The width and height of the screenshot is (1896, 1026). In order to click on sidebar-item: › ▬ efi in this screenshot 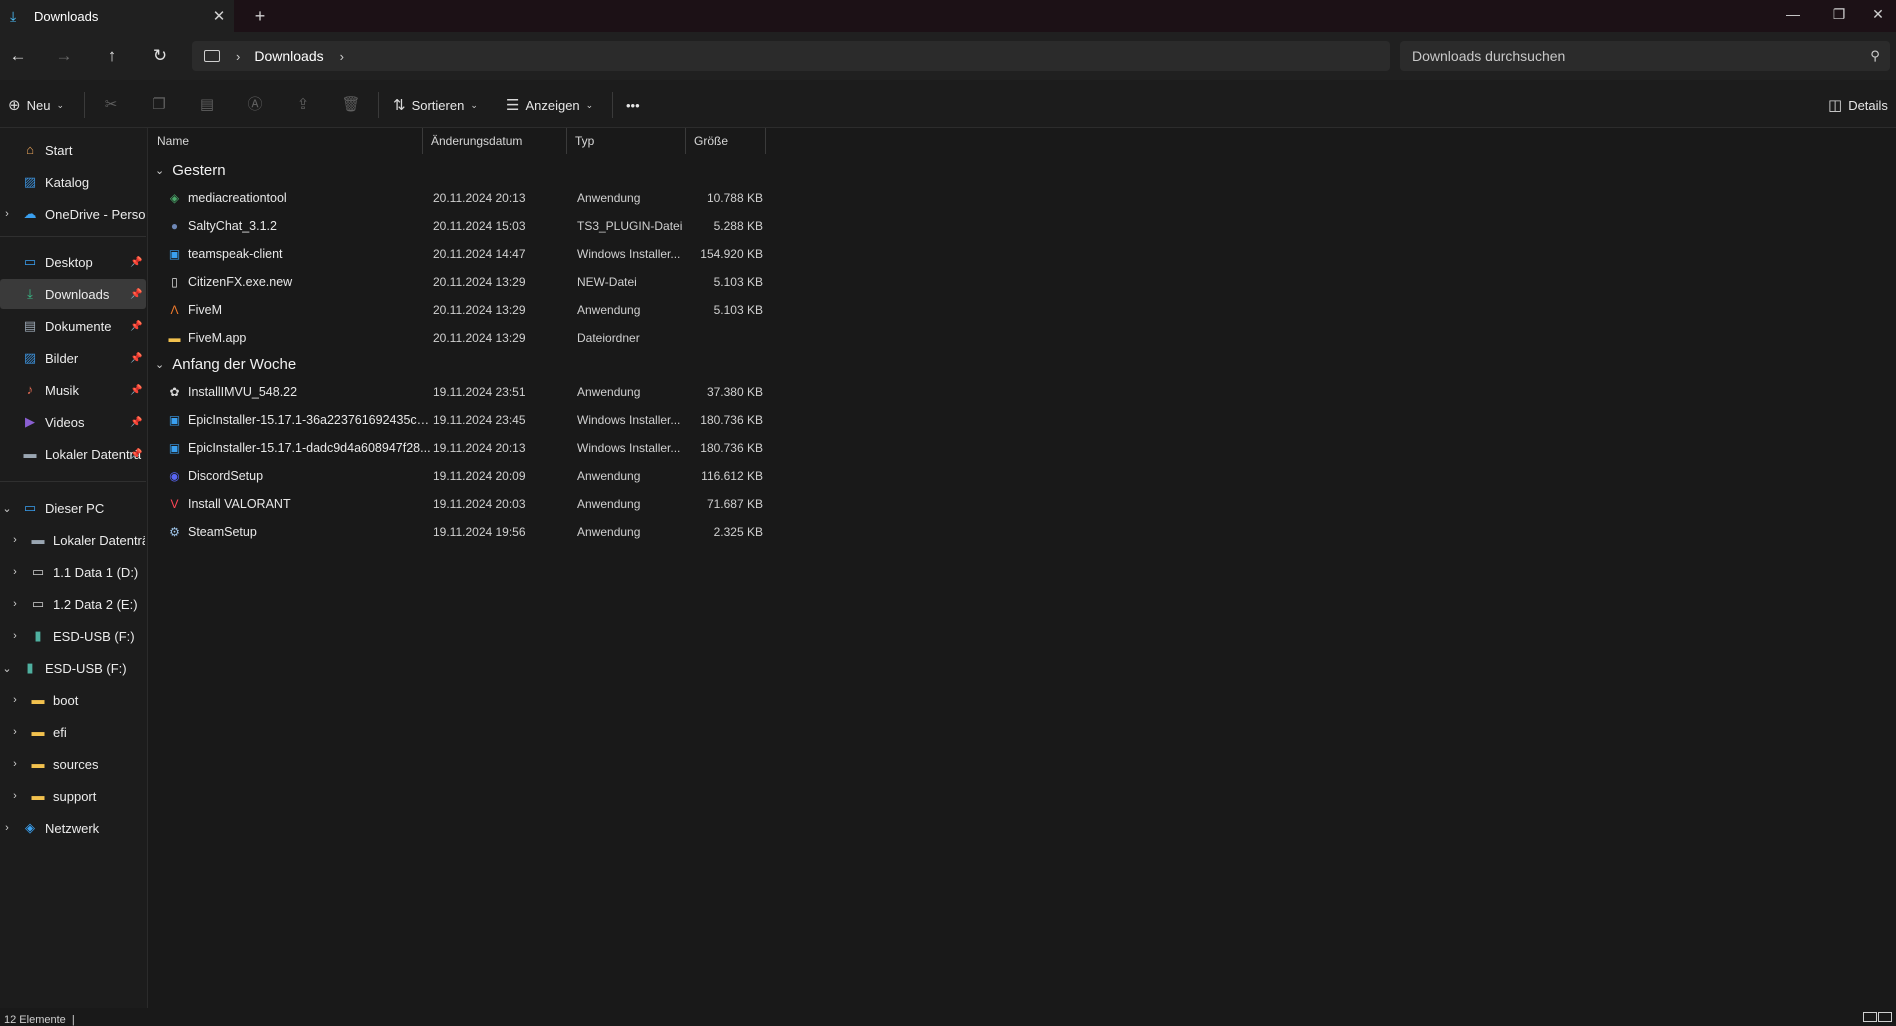, I will do `click(73, 732)`.